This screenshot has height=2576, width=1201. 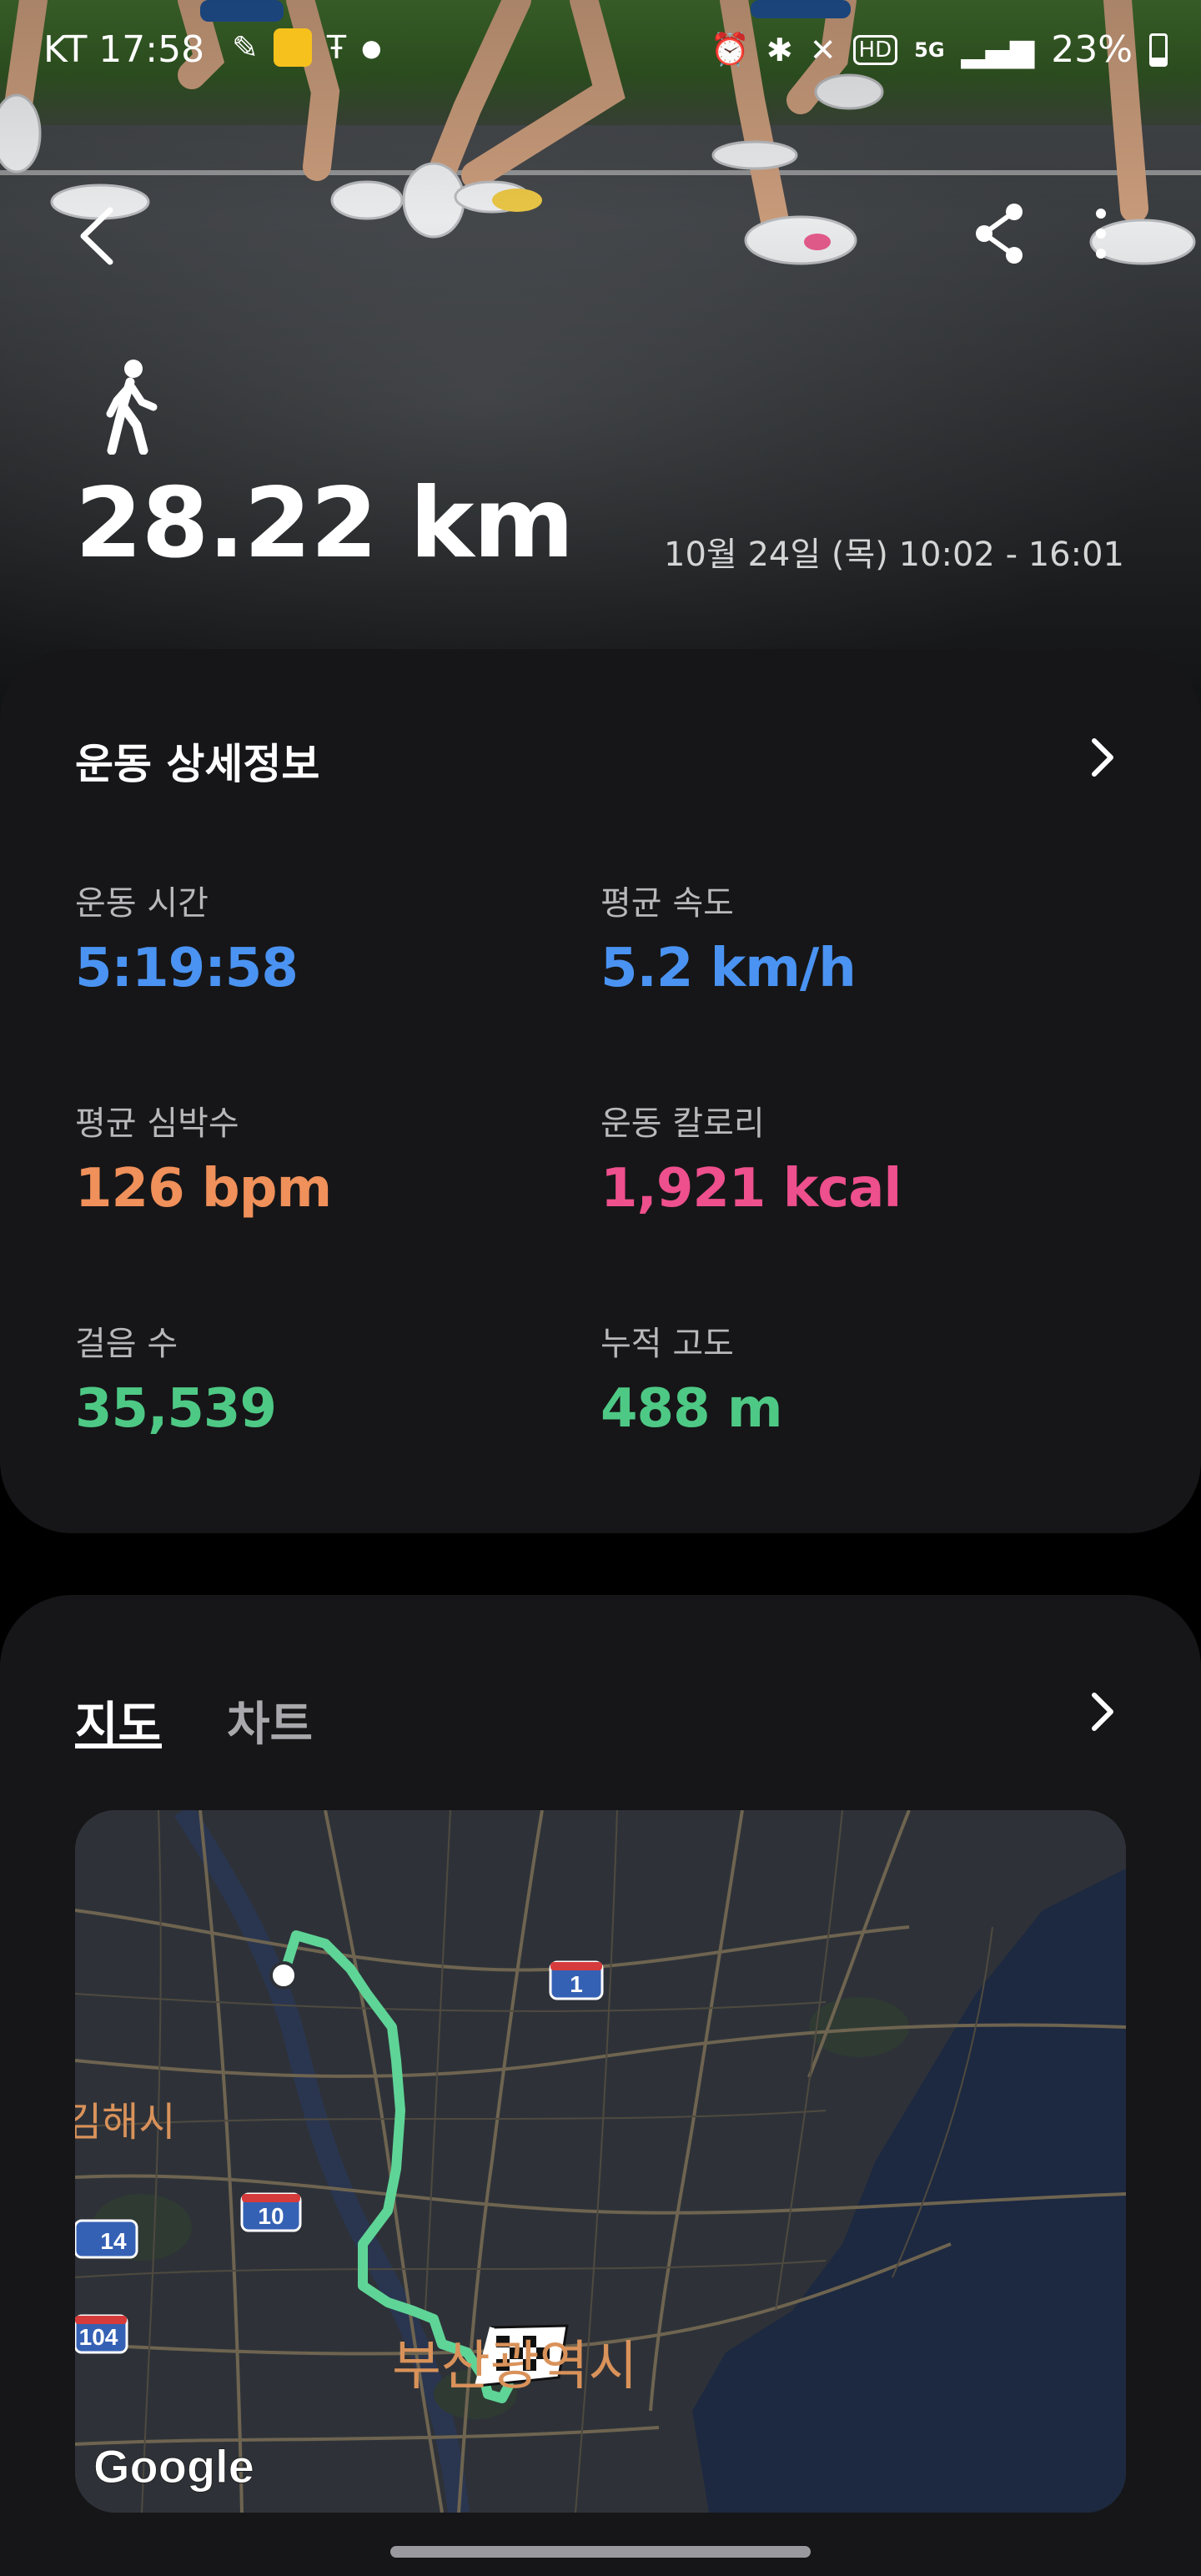 What do you see at coordinates (325, 523) in the screenshot?
I see `total-distance: 28.22 km` at bounding box center [325, 523].